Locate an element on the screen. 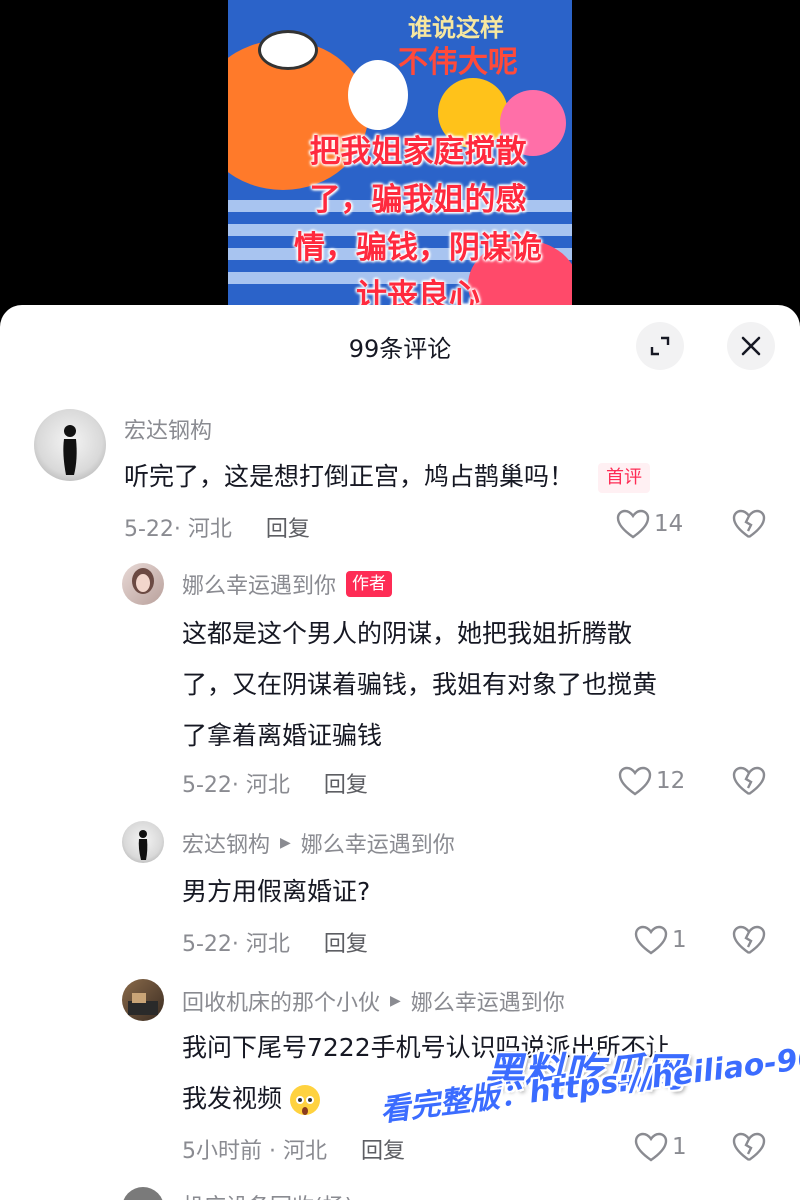 The width and height of the screenshot is (800, 1200). like-count: 12 is located at coordinates (671, 781).